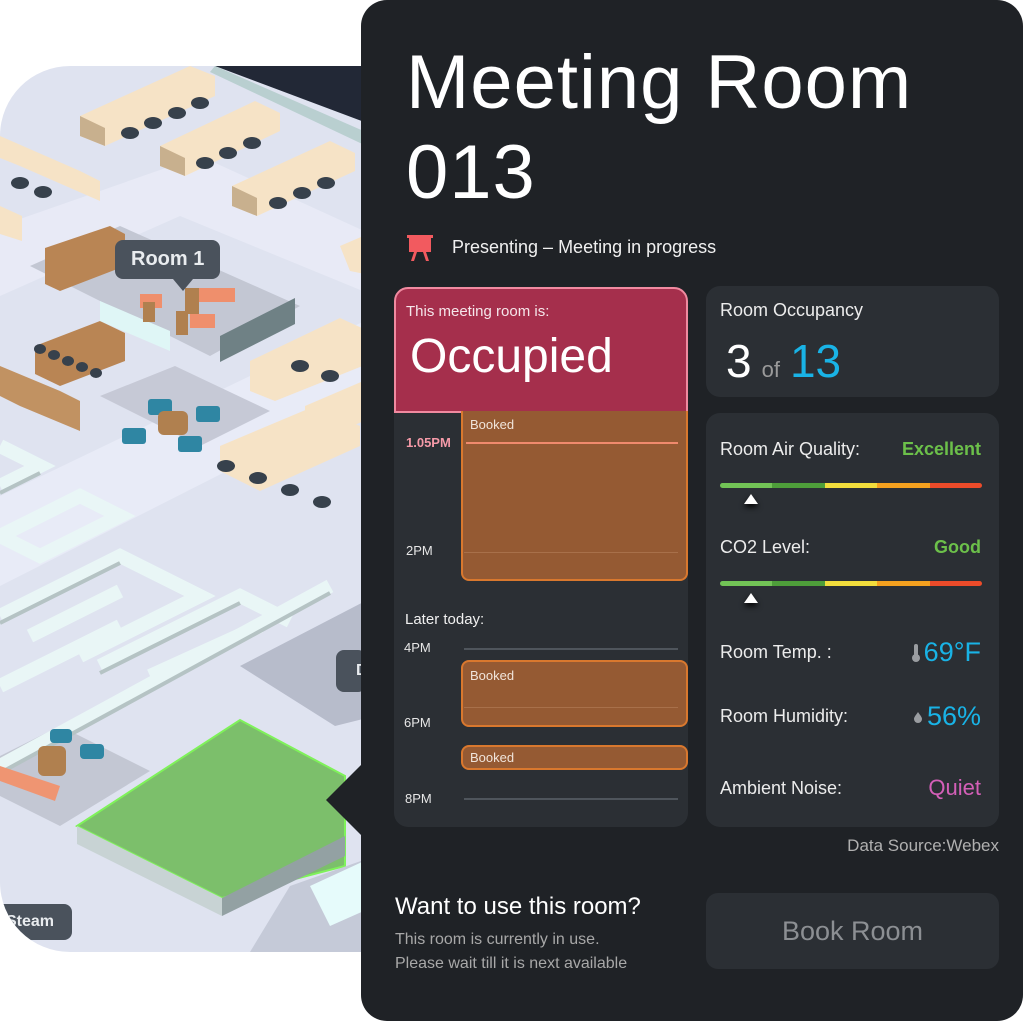 The width and height of the screenshot is (1024, 1022). What do you see at coordinates (850, 716) in the screenshot?
I see `humidity-row: Room Humidity: 56%` at bounding box center [850, 716].